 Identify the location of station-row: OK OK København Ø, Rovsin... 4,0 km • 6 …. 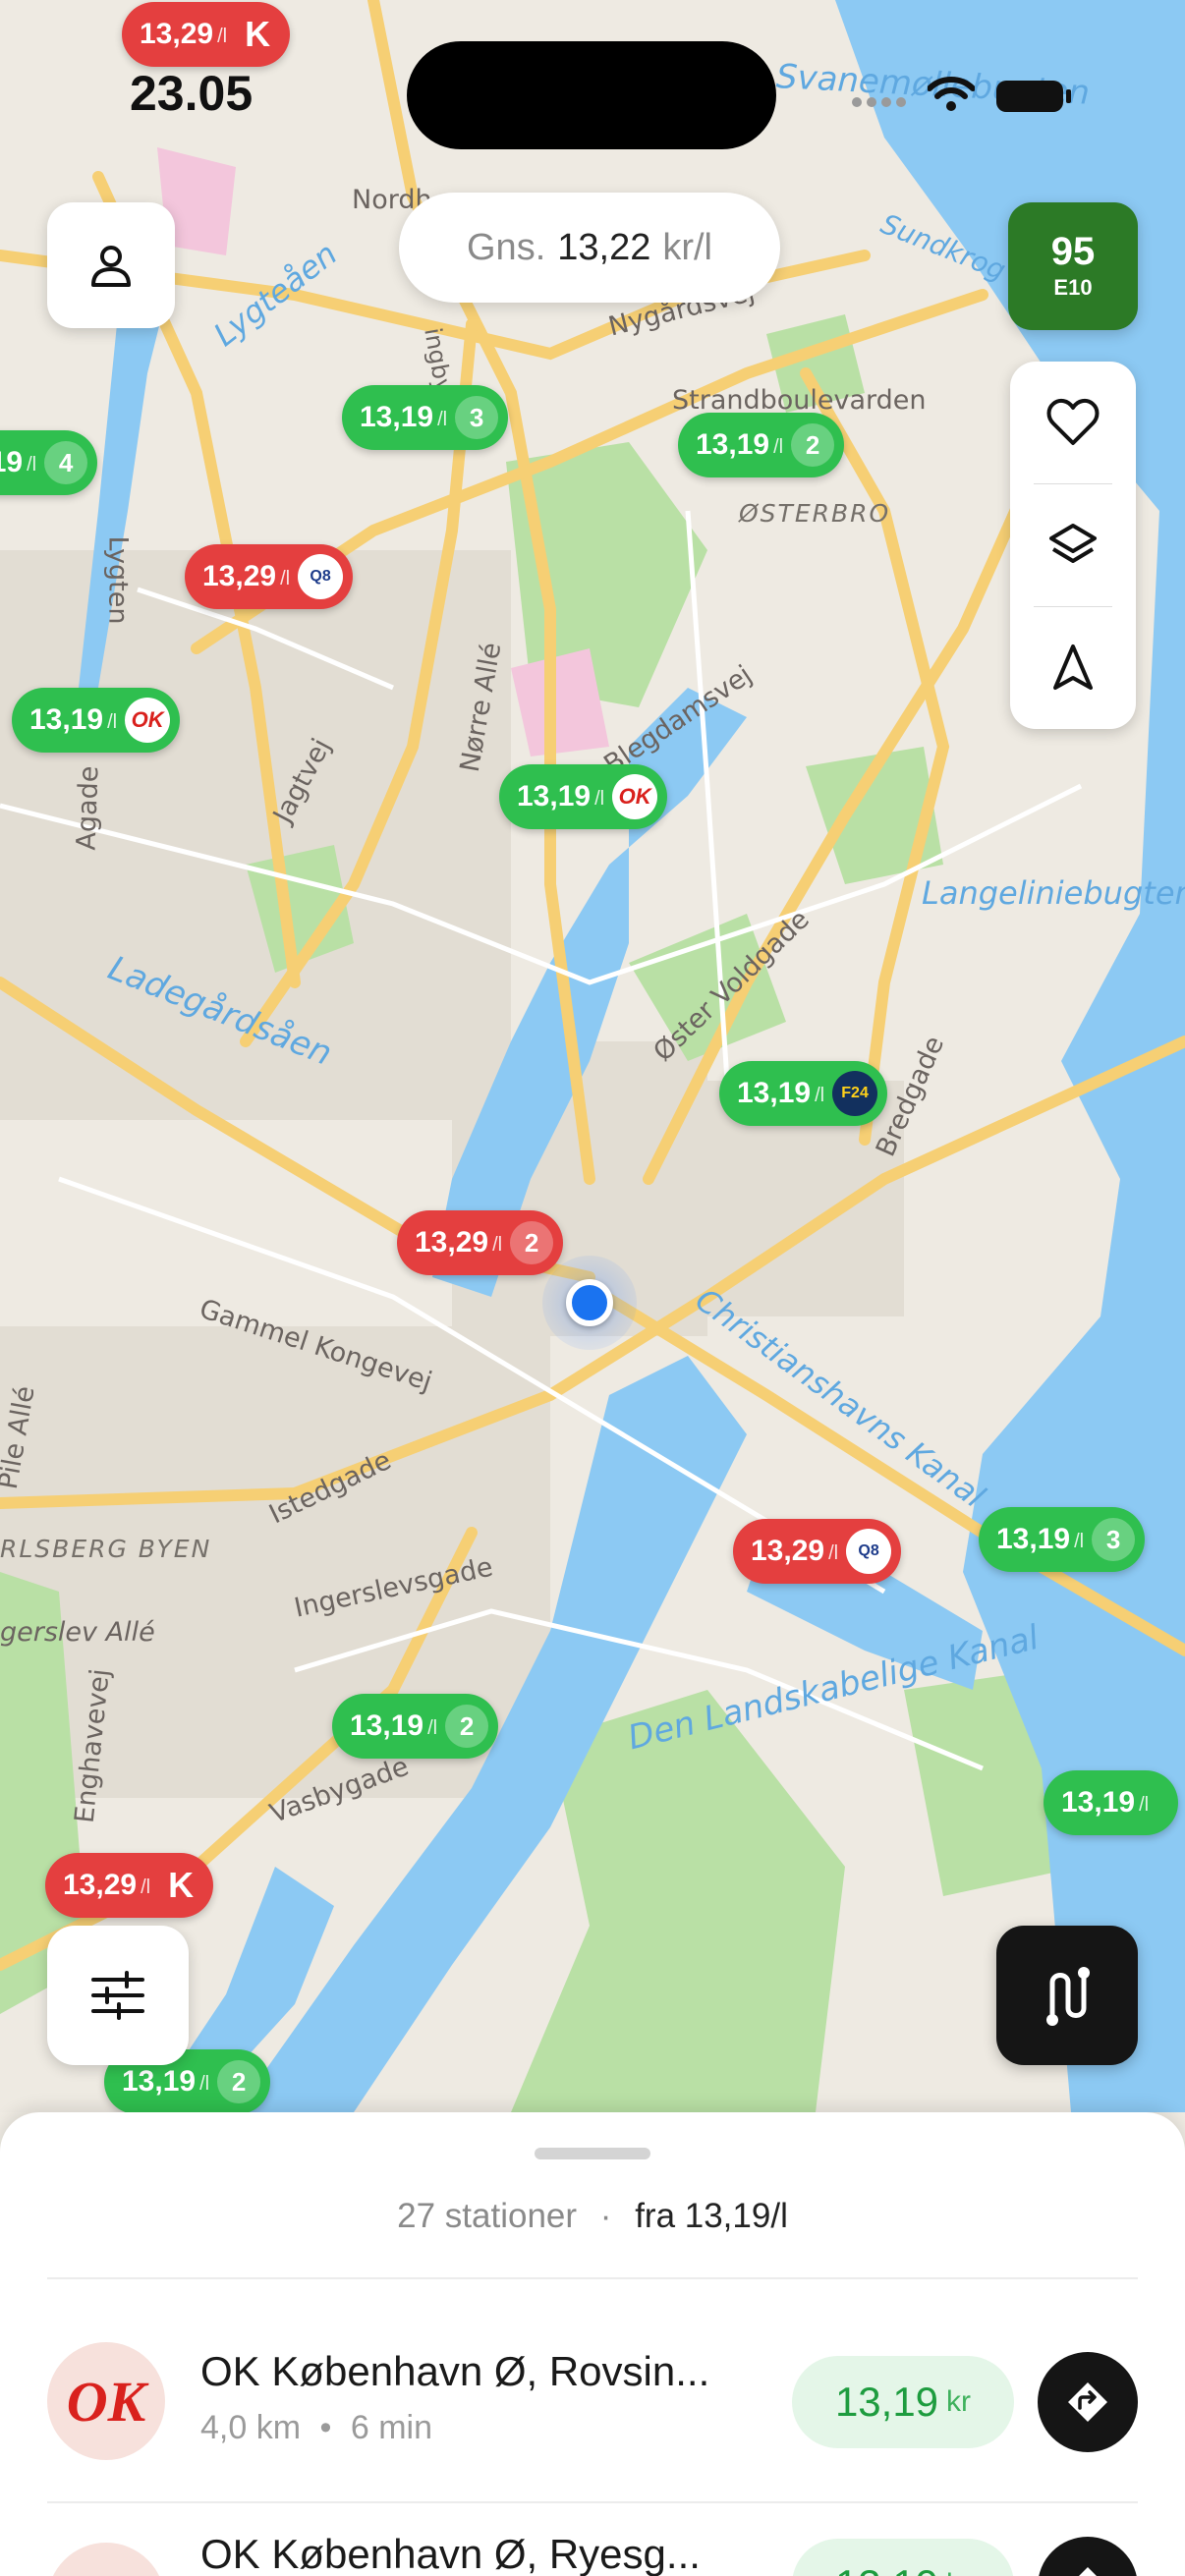
(592, 2401).